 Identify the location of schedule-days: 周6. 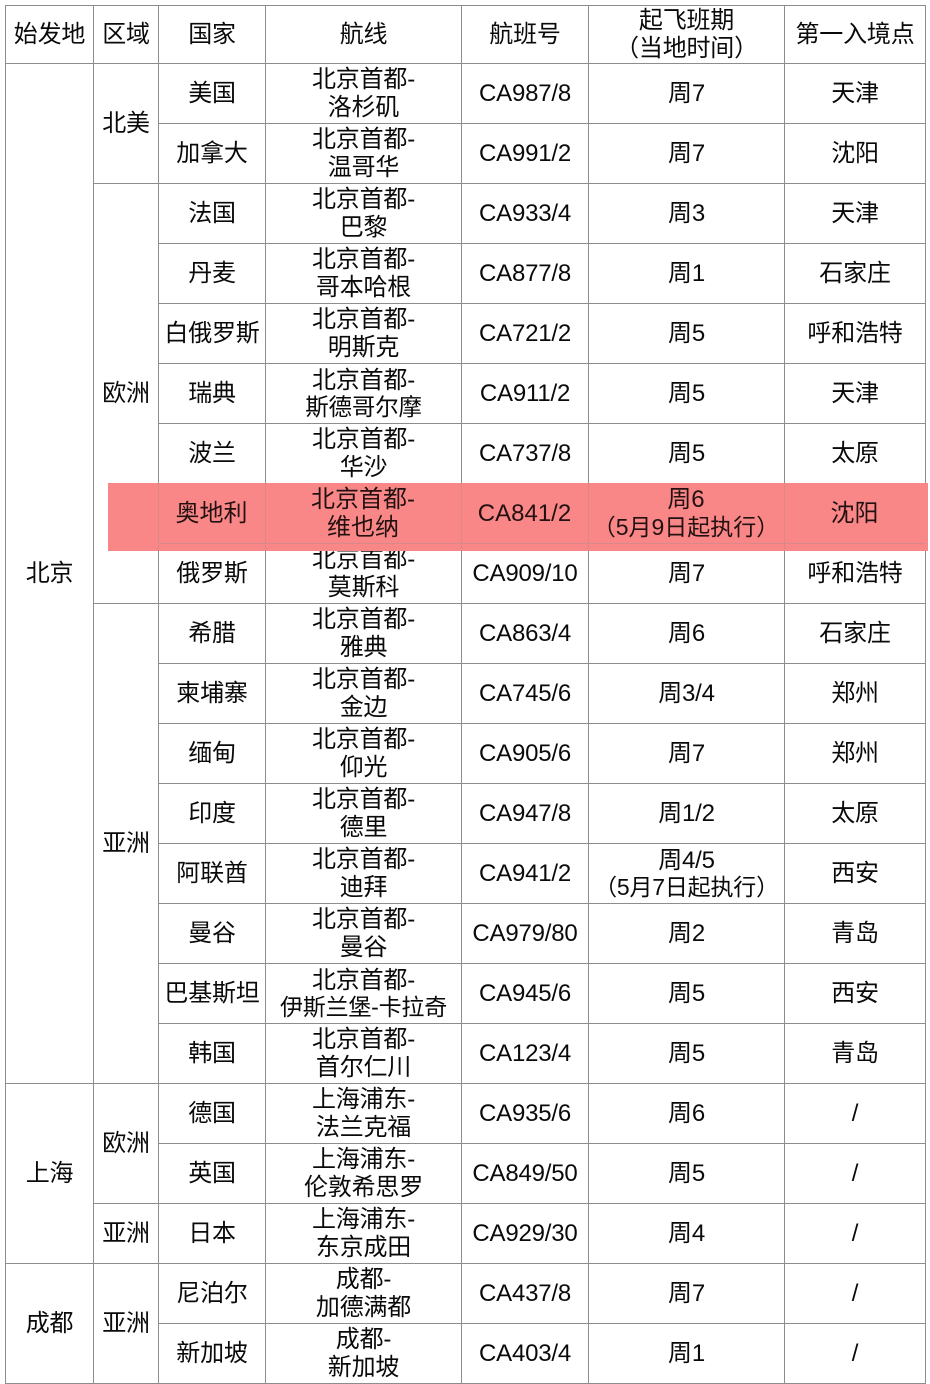
(686, 1113).